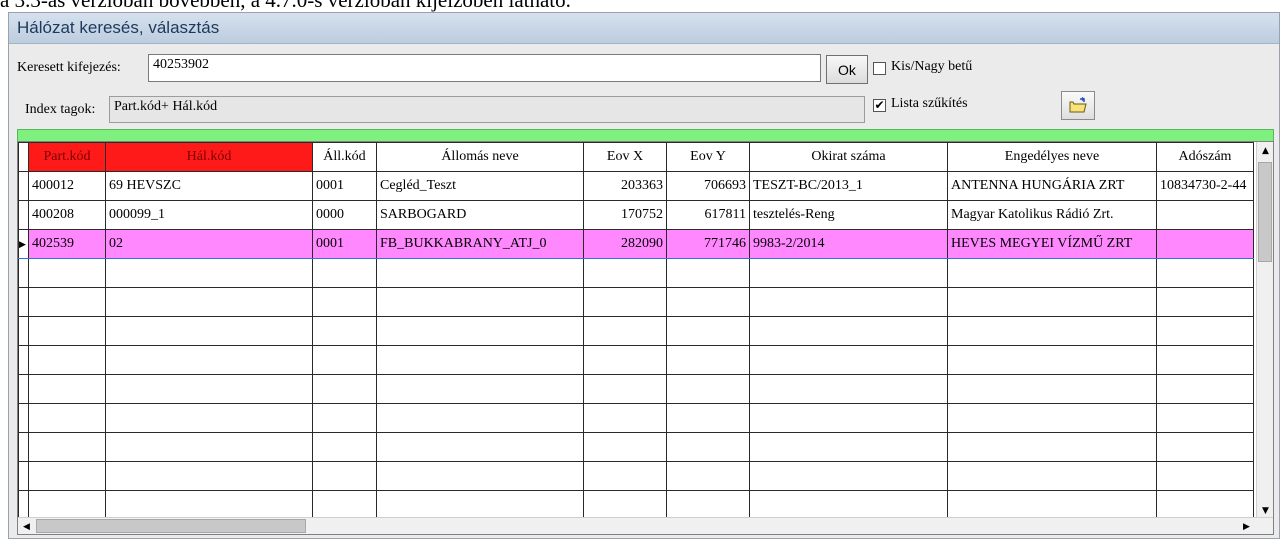 The height and width of the screenshot is (541, 1287). What do you see at coordinates (1264, 330) in the screenshot?
I see `vertical-scrollbar: ▲ ▼` at bounding box center [1264, 330].